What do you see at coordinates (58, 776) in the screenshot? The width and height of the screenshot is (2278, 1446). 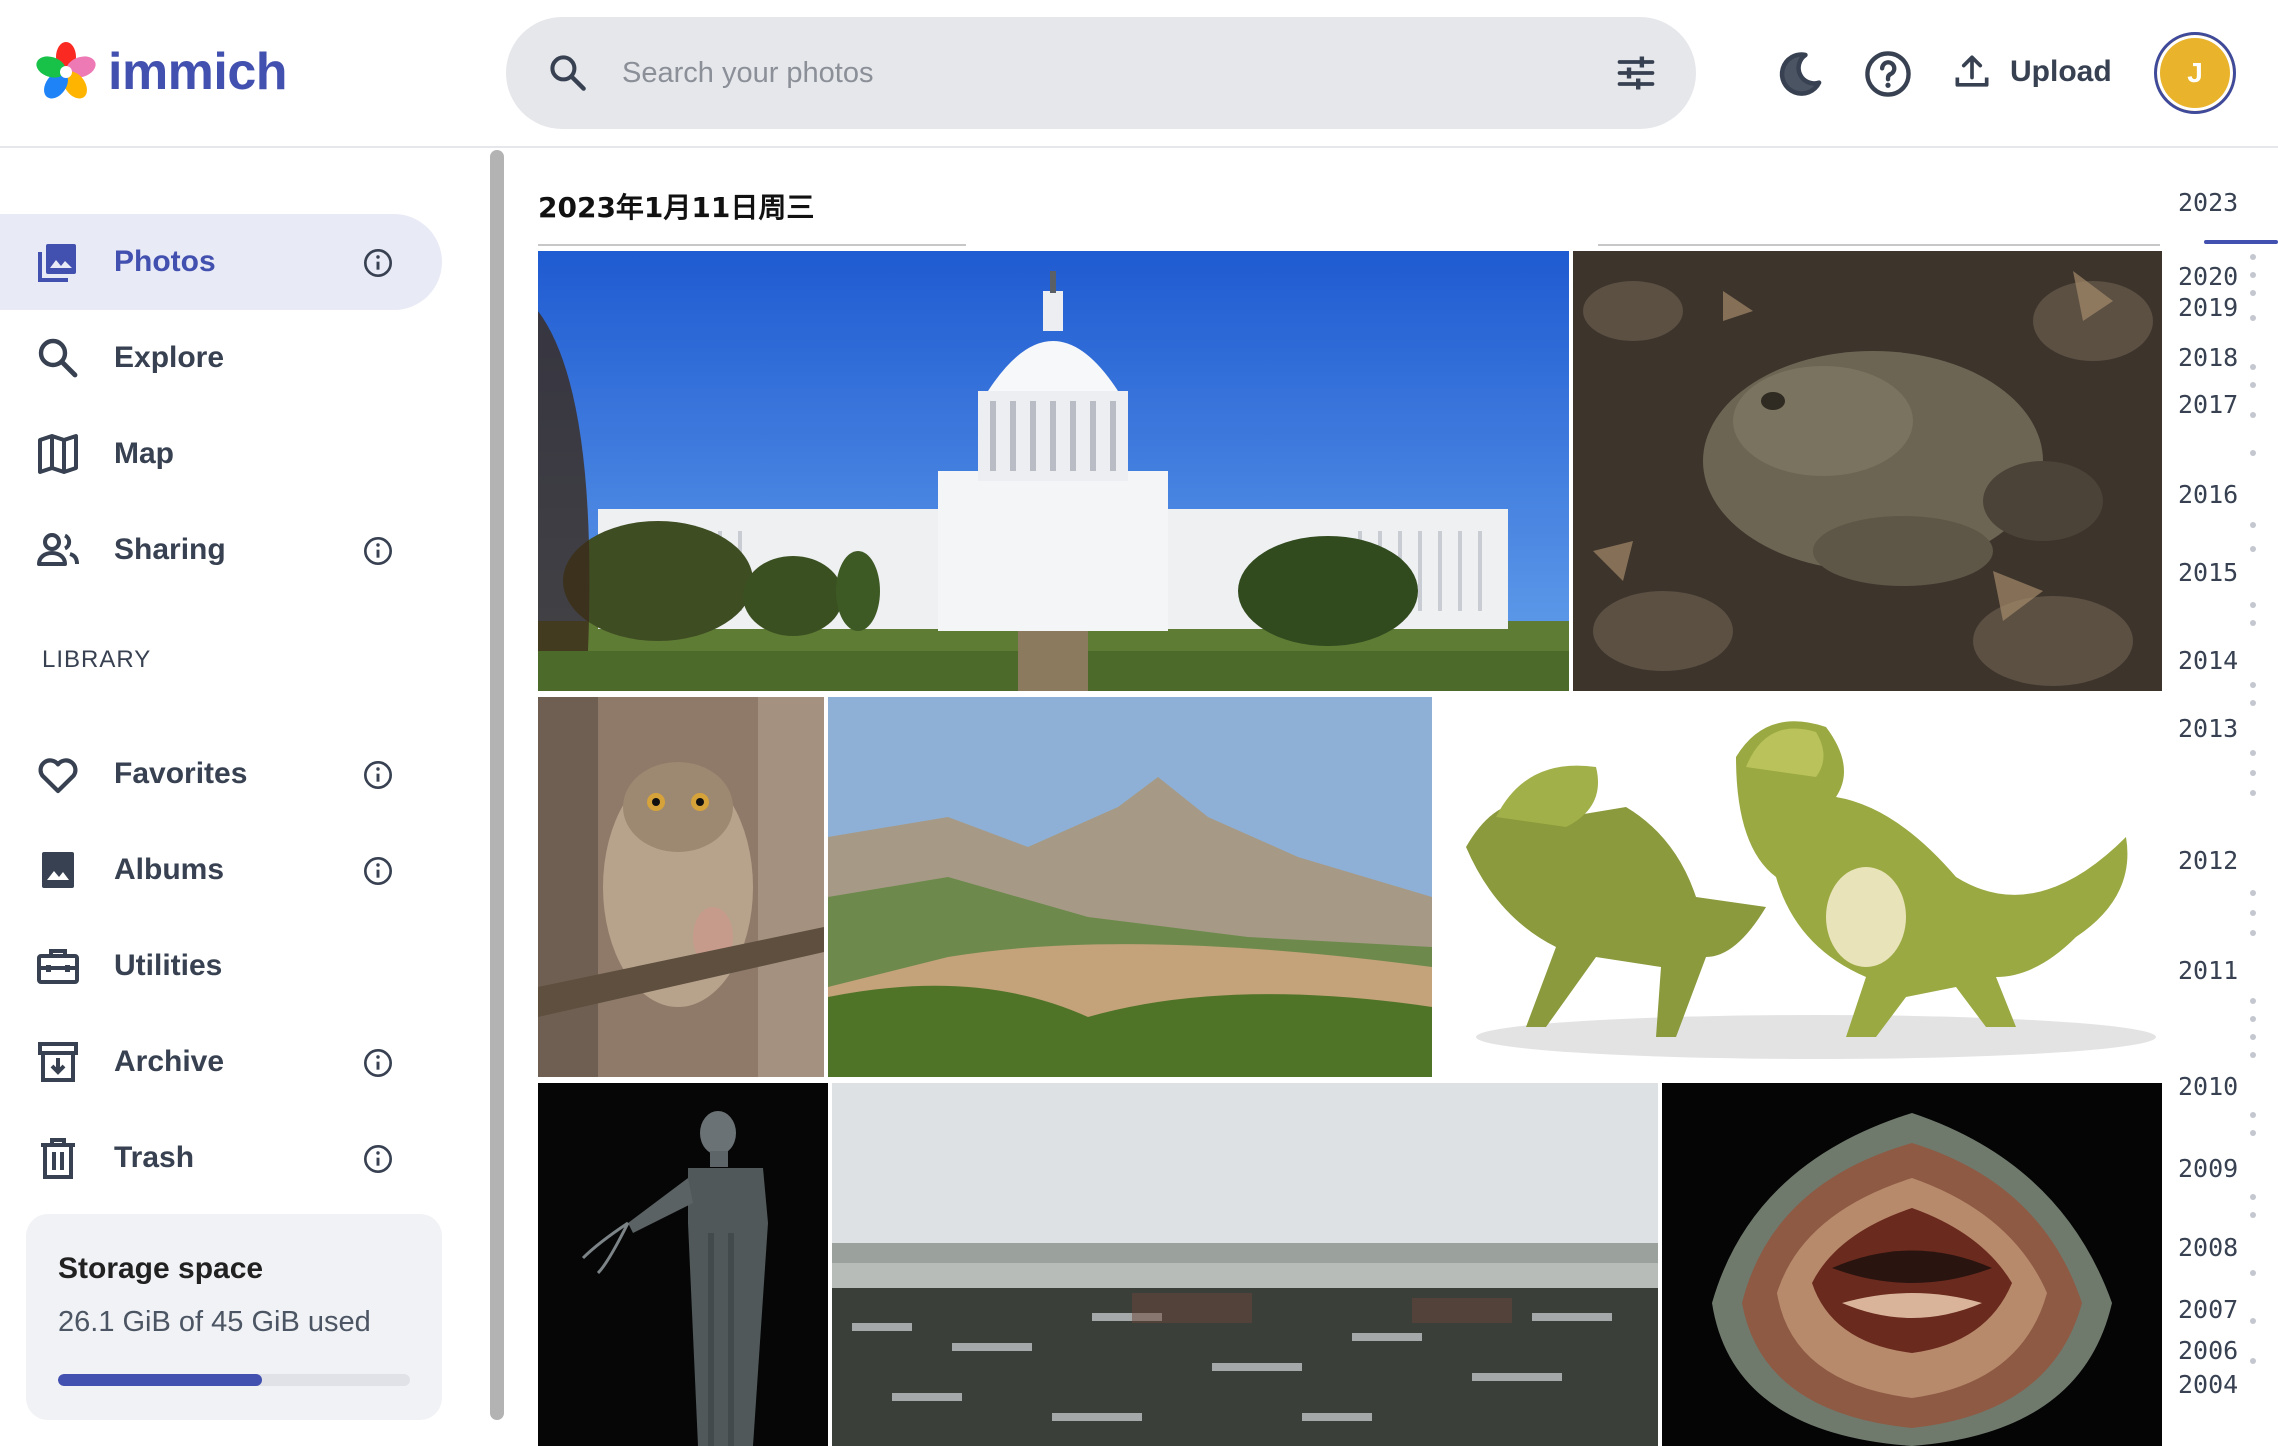 I see `heart-icon` at bounding box center [58, 776].